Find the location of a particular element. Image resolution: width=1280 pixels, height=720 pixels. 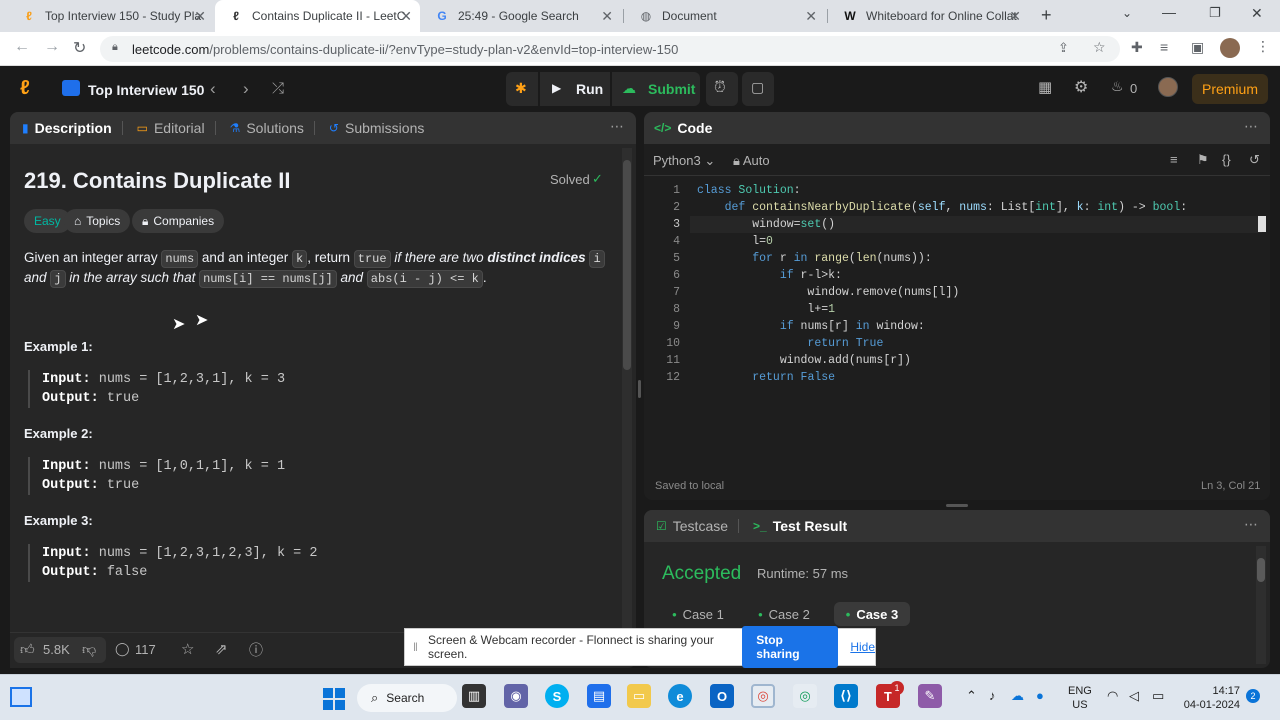

drag-handle-icon: ‖ is located at coordinates (415, 647).